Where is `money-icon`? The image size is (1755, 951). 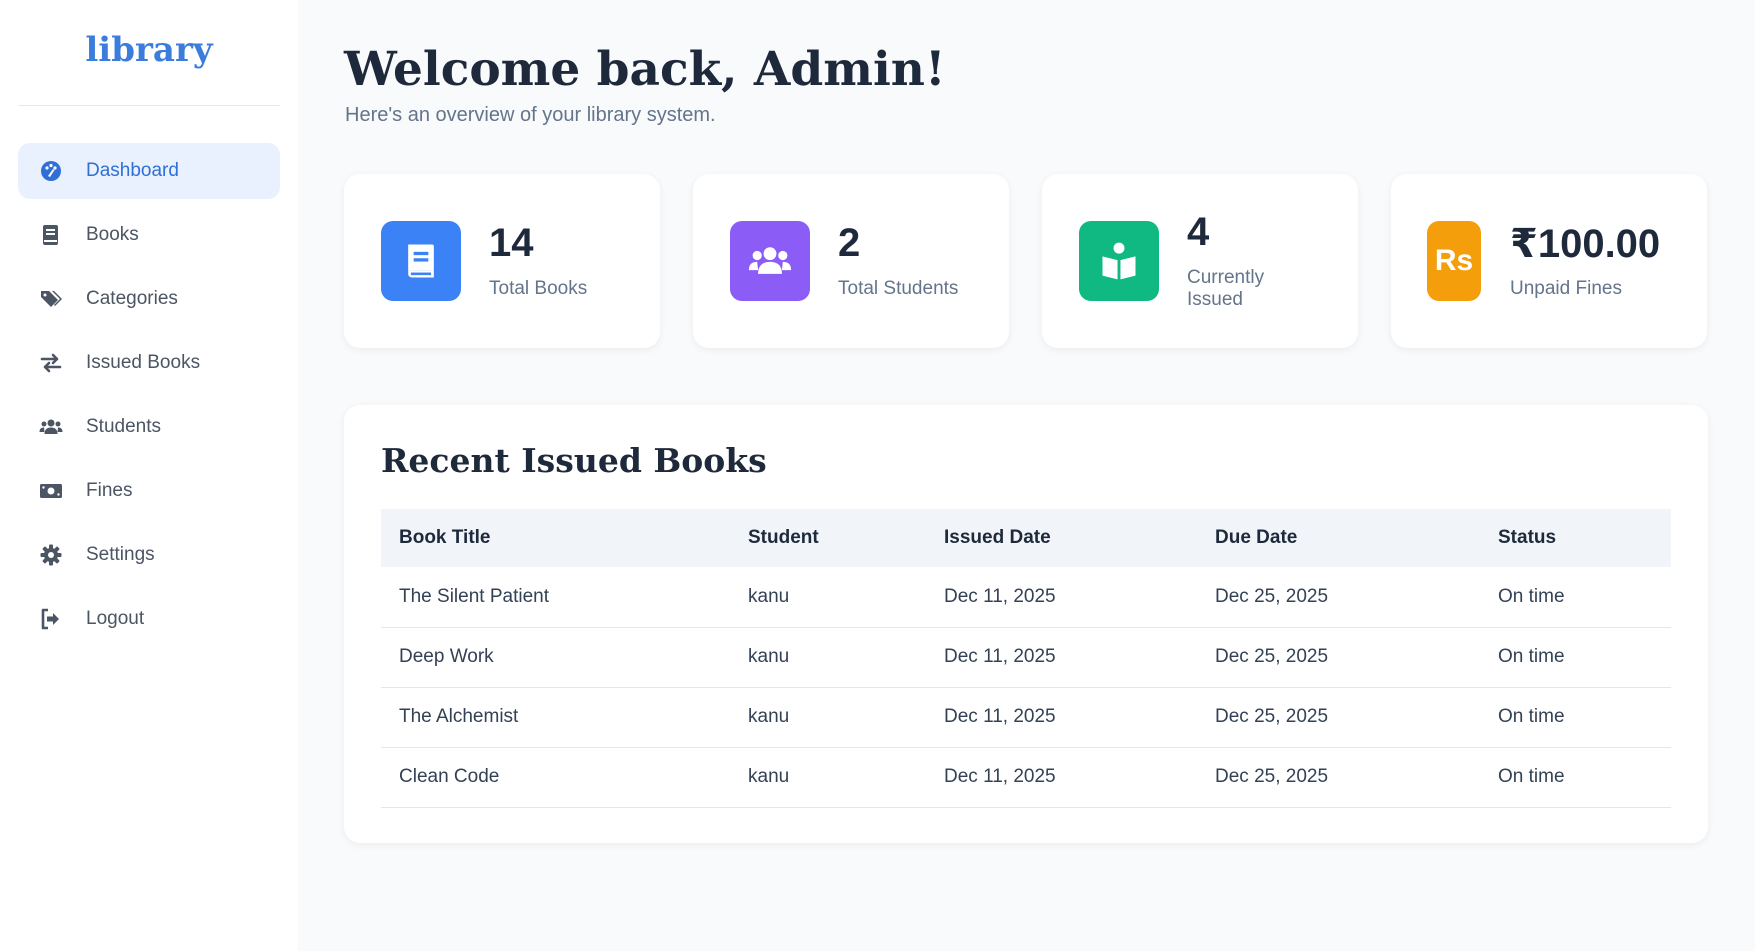
money-icon is located at coordinates (51, 491).